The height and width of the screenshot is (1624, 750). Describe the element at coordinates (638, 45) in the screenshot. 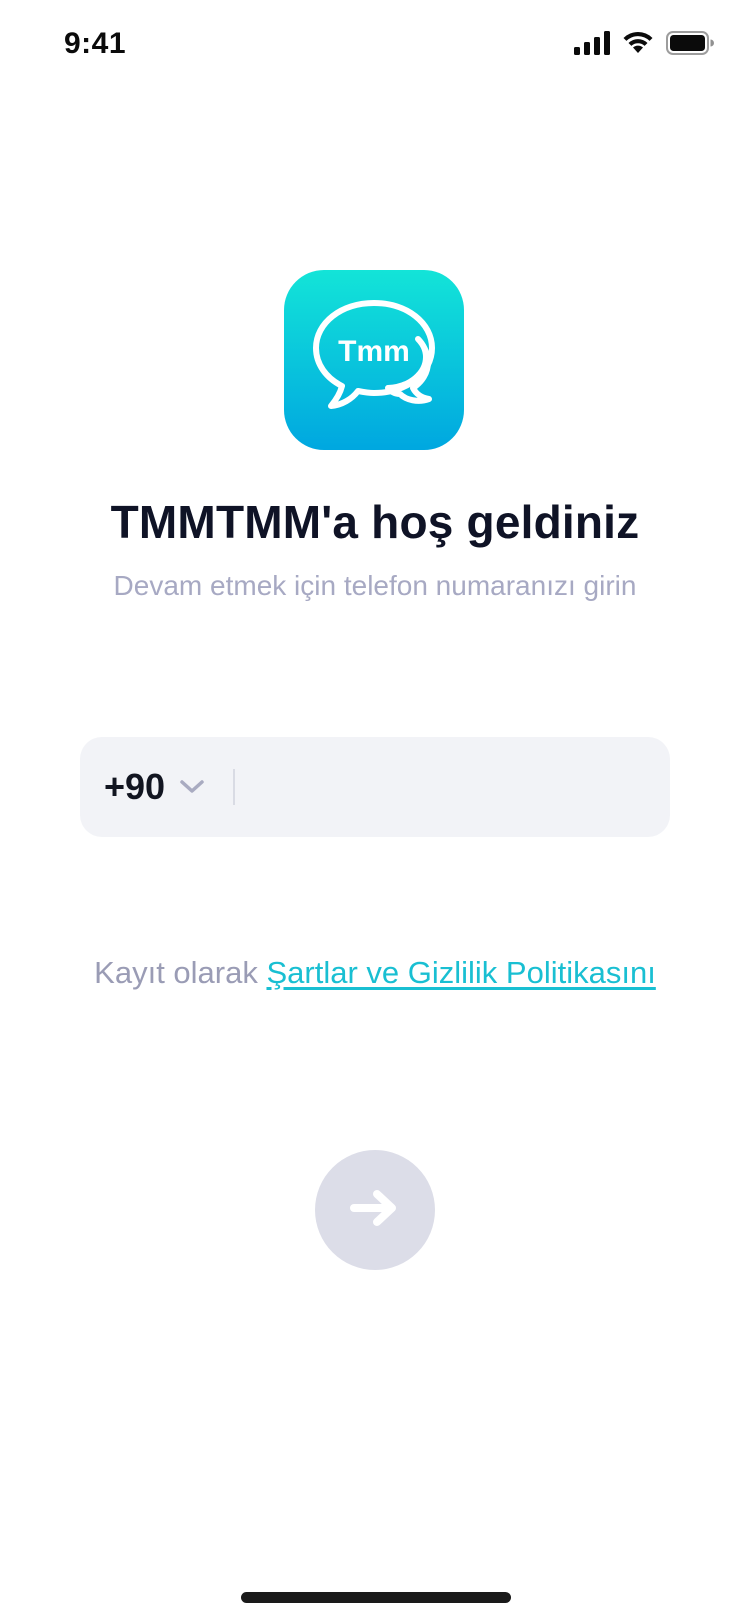

I see `wifi-icon` at that location.